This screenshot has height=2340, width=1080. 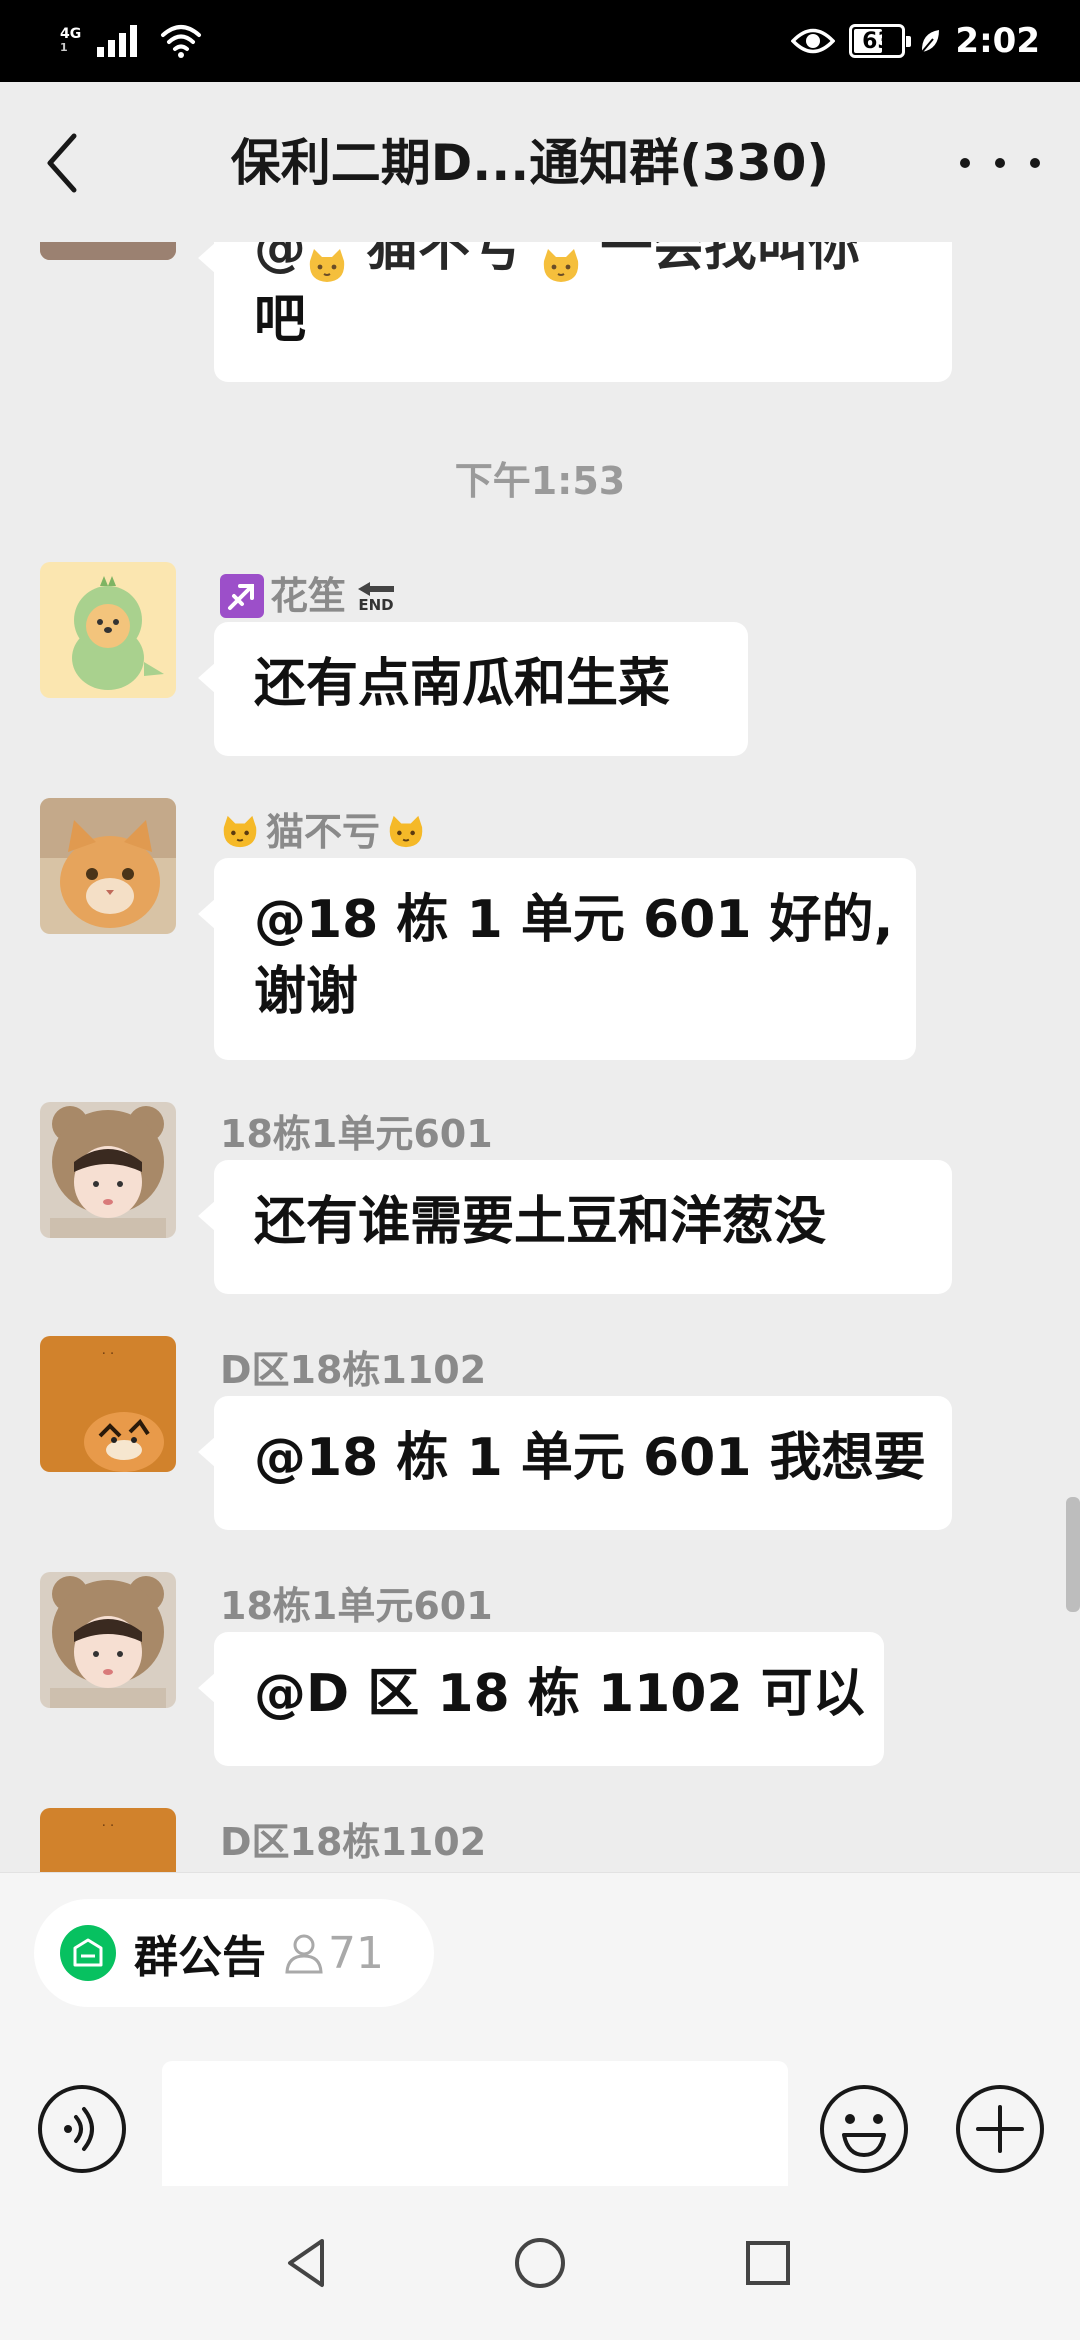 I want to click on back-button, so click(x=65, y=163).